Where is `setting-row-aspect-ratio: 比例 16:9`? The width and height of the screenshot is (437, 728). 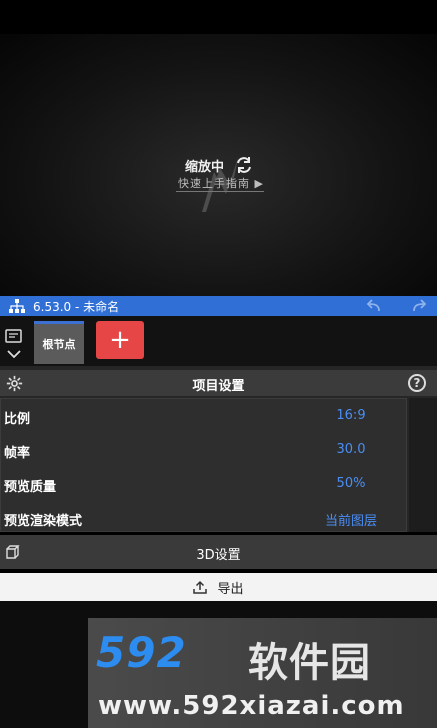
setting-row-aspect-ratio: 比例 16:9 is located at coordinates (204, 416).